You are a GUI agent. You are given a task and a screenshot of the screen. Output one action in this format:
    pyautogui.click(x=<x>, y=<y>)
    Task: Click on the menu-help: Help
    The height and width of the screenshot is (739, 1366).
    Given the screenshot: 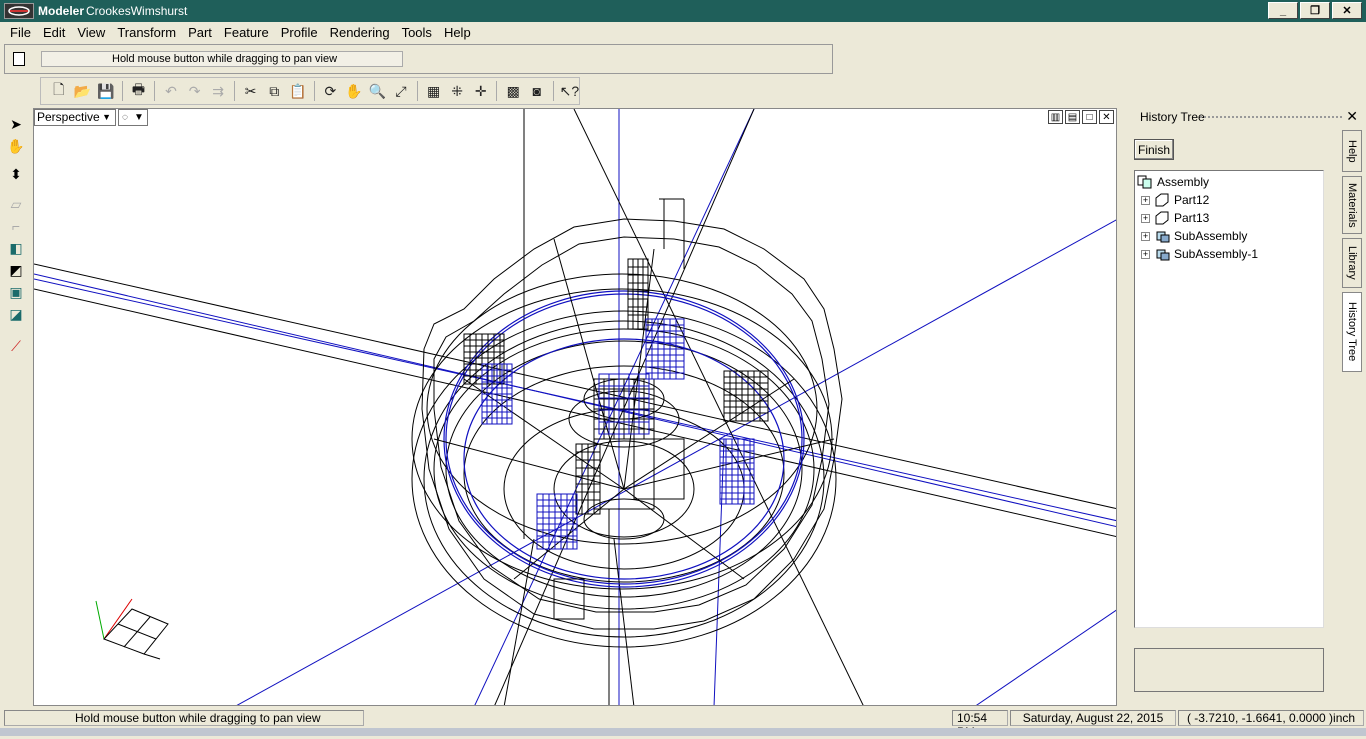 What is the action you would take?
    pyautogui.click(x=457, y=32)
    